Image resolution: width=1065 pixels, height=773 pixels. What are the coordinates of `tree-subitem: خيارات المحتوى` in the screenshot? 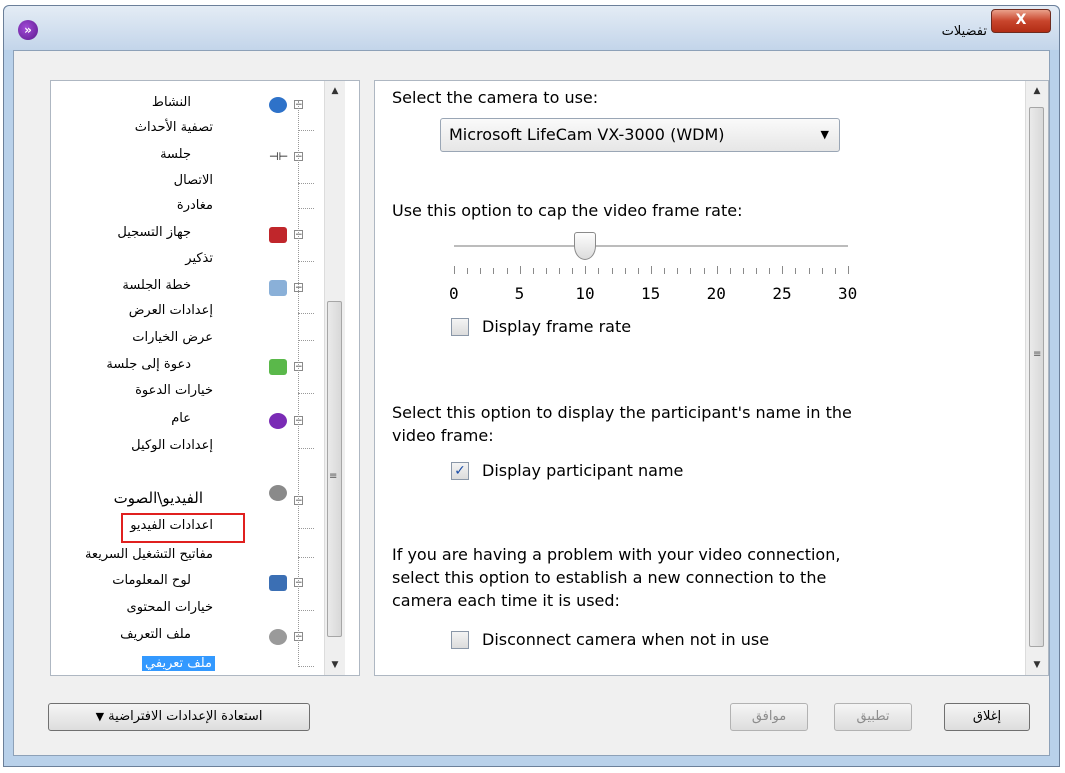 It's located at (186, 610).